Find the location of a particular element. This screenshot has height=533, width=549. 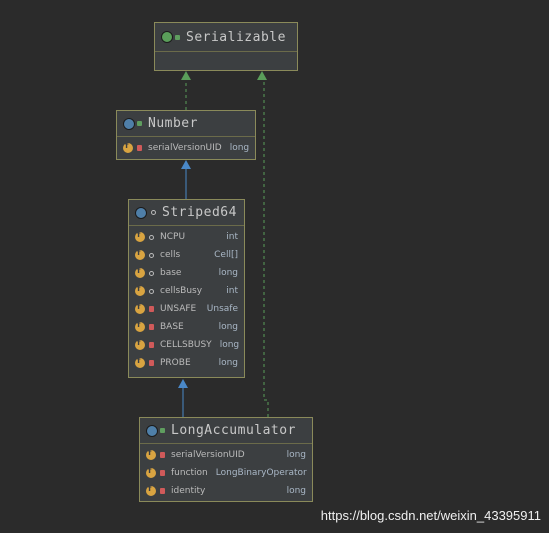

node-title: Striped64 is located at coordinates (199, 212).